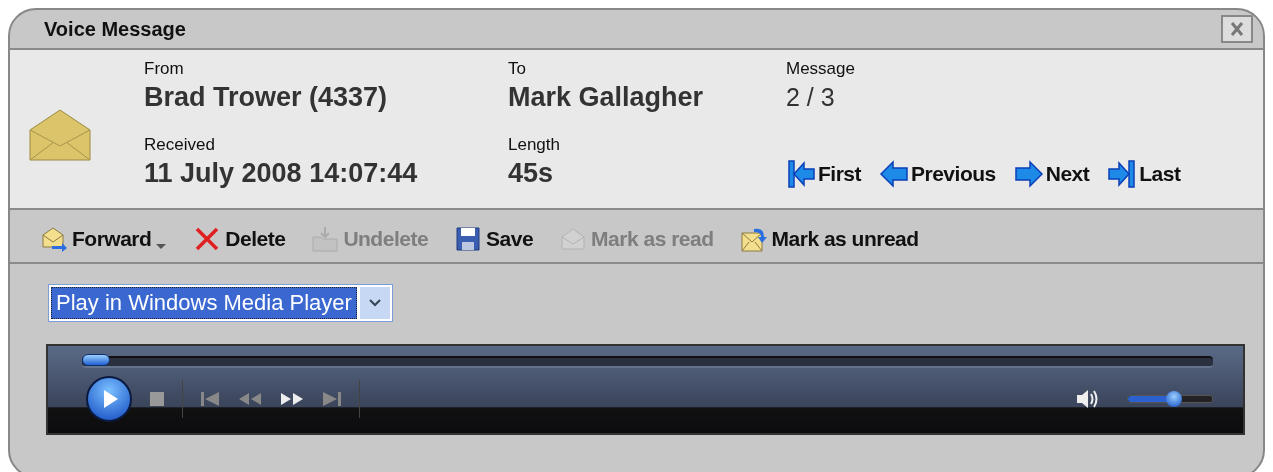  I want to click on chevron-down-icon, so click(374, 303).